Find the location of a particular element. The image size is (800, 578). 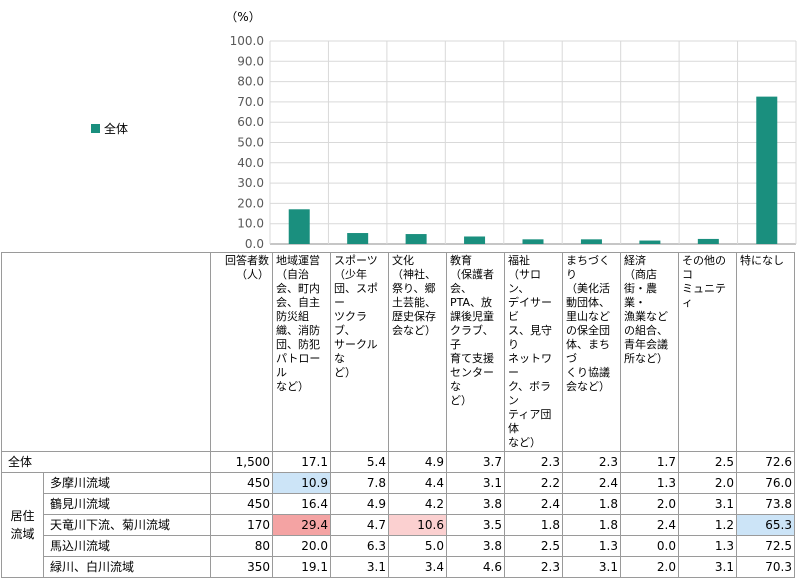

unit-label: （%） is located at coordinates (242, 17).